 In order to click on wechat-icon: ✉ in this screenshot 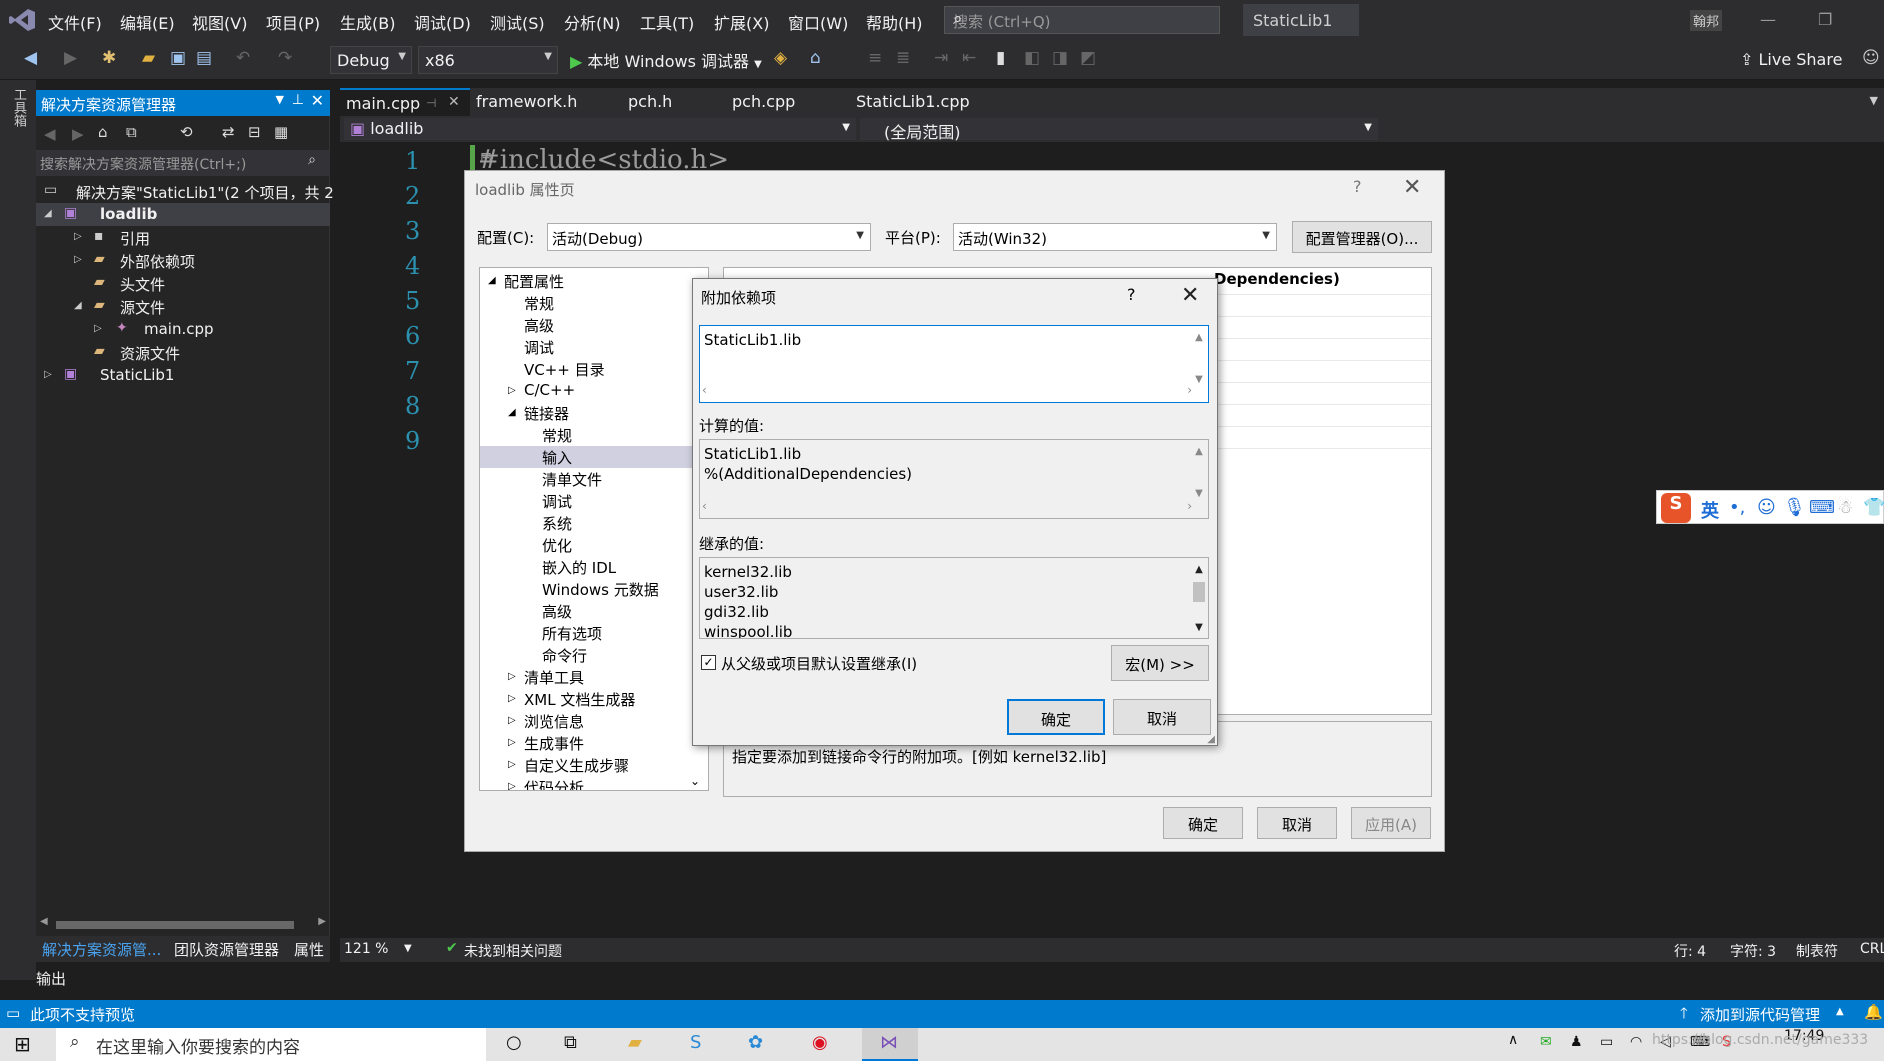, I will do `click(1546, 1042)`.